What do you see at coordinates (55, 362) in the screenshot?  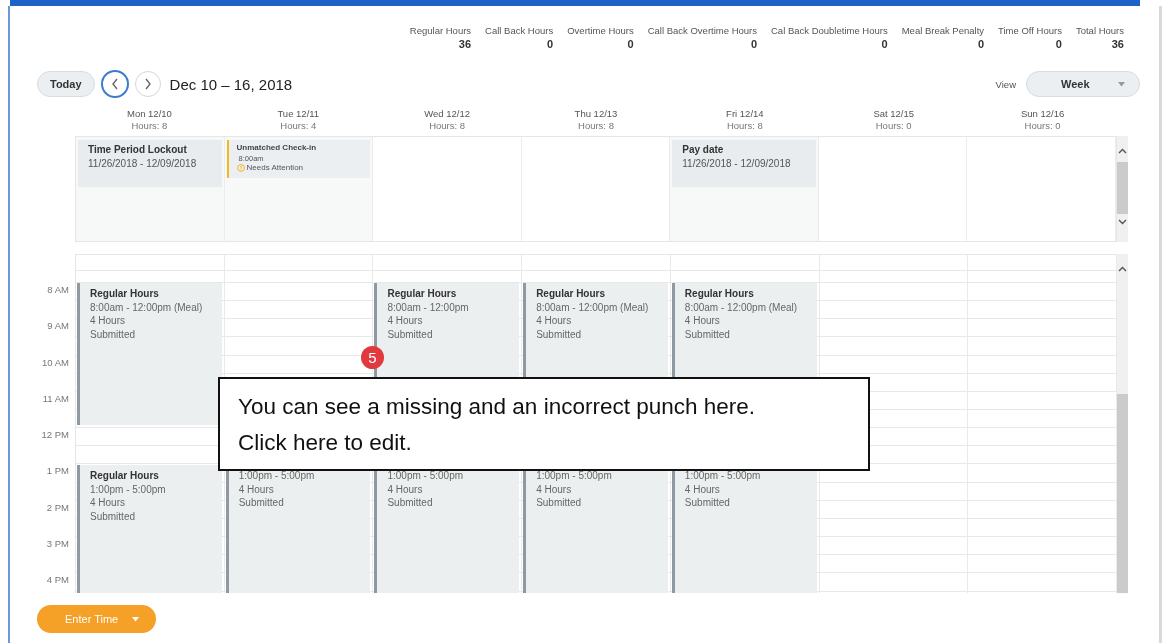 I see `hour-label: 10 AM` at bounding box center [55, 362].